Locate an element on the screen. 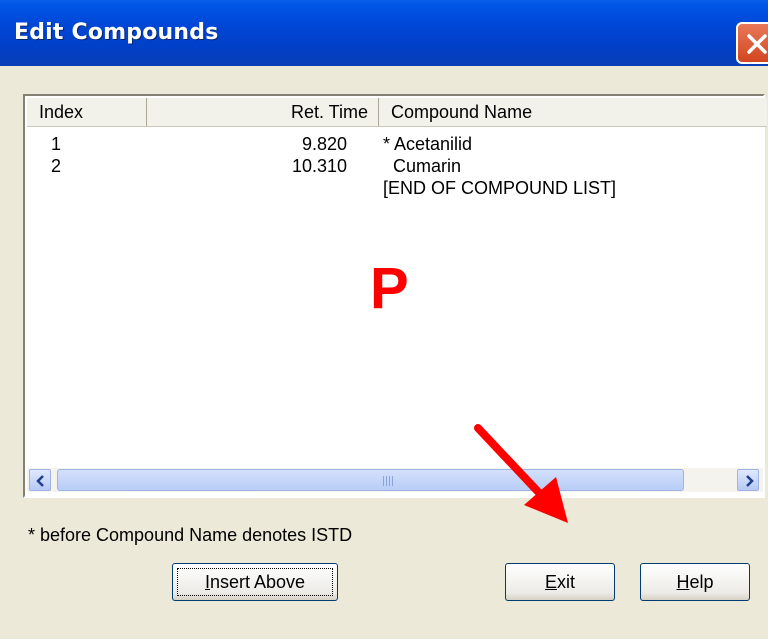  row-compound-name: [END OF COMPOUND LIST] is located at coordinates (500, 188).